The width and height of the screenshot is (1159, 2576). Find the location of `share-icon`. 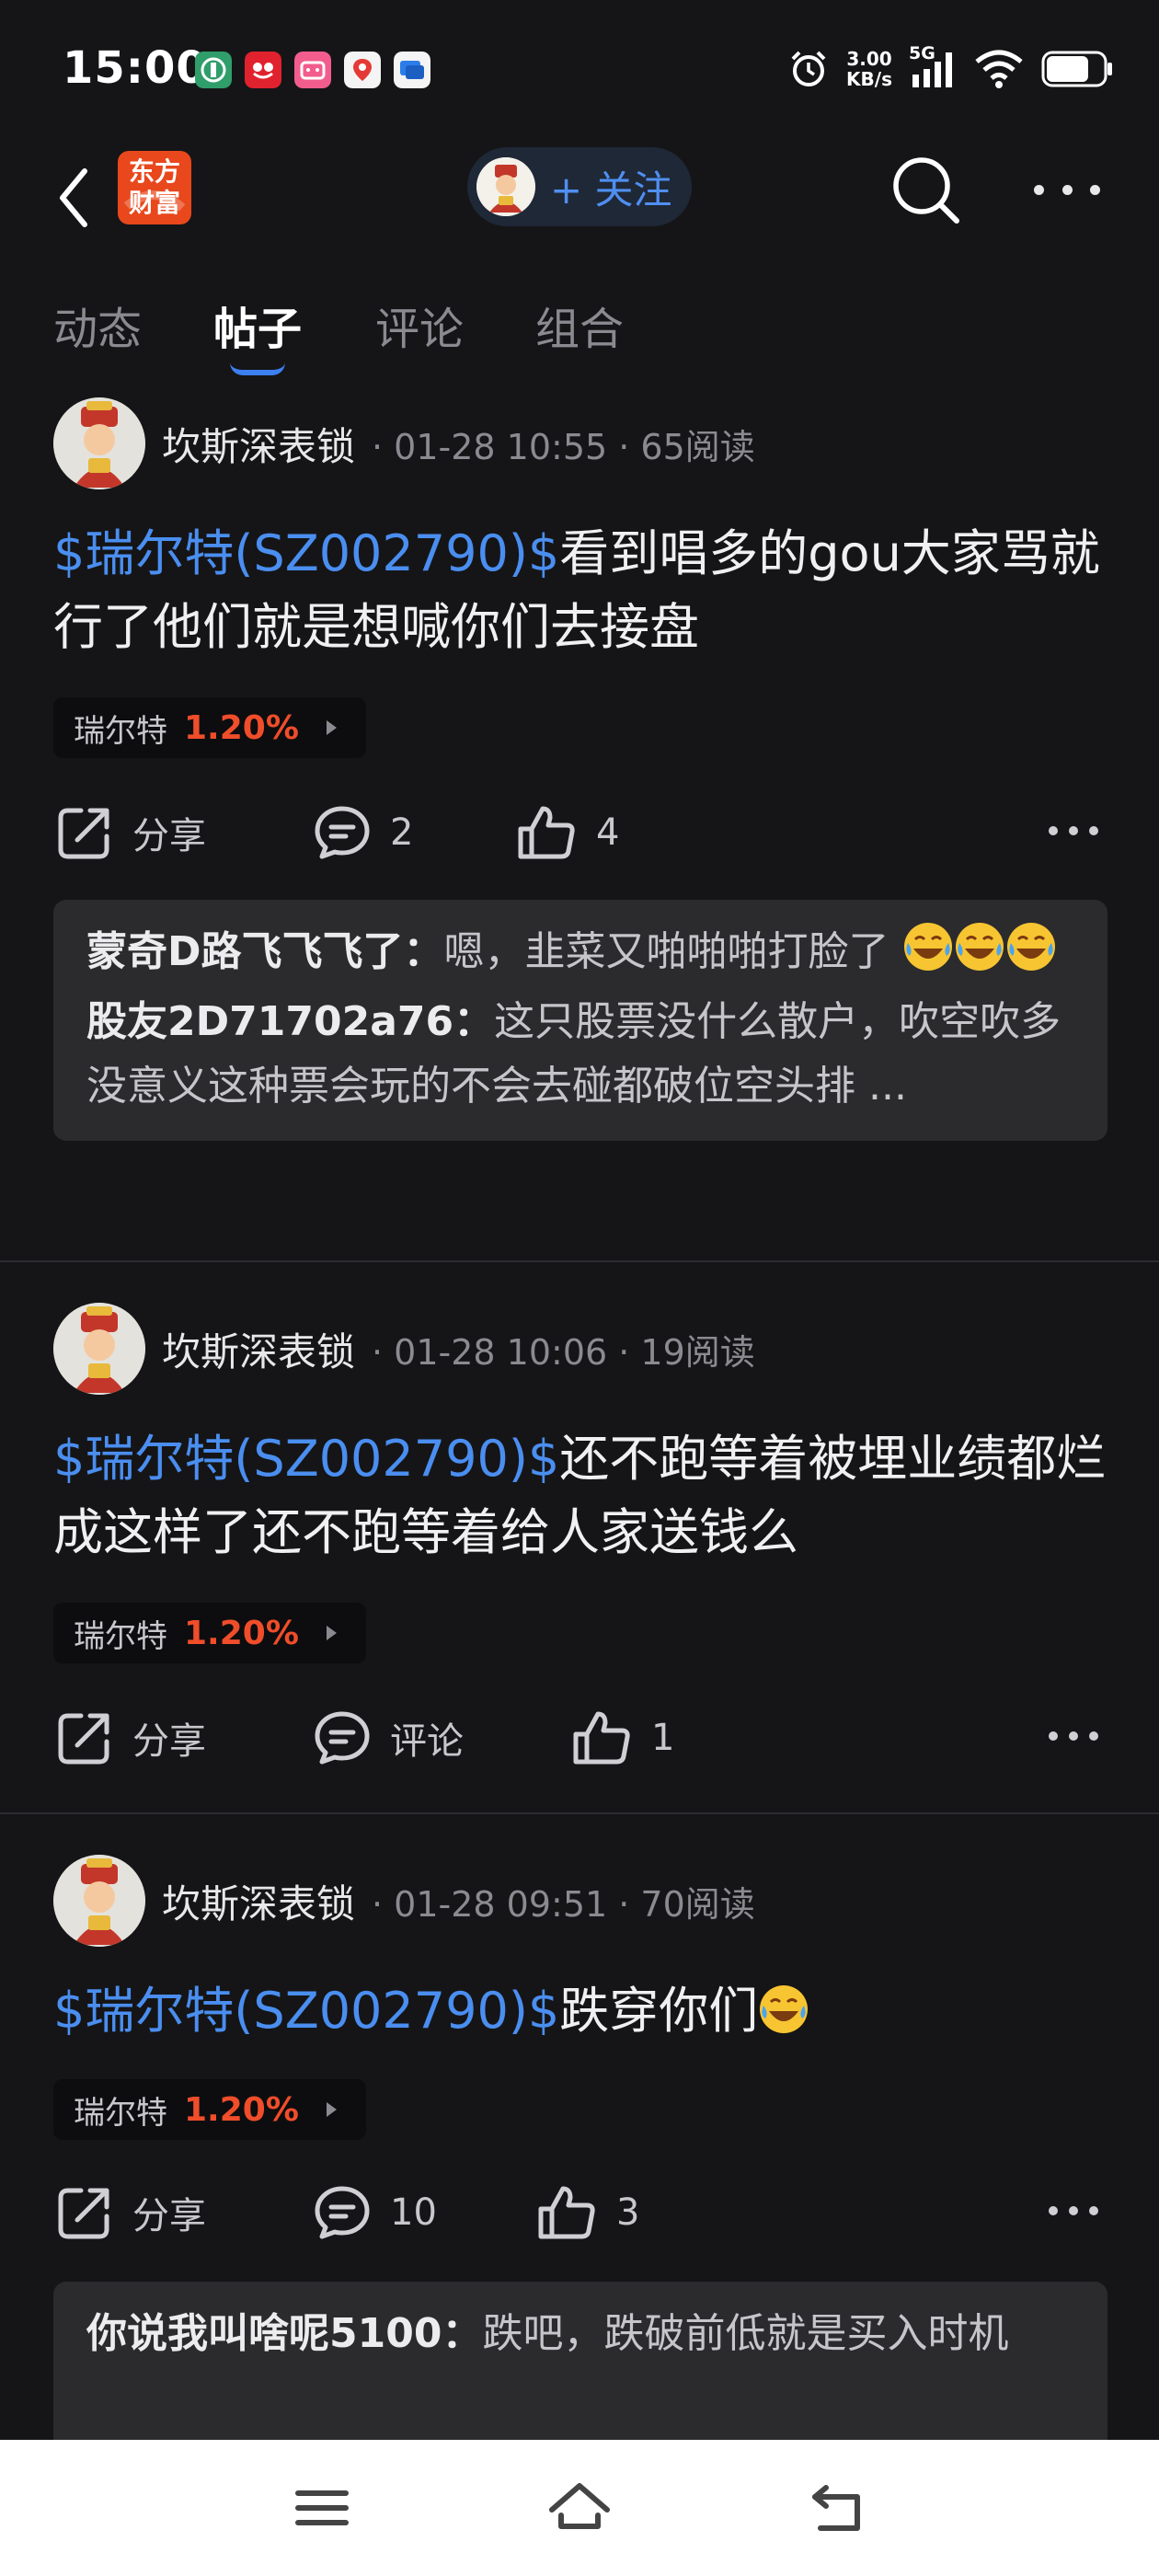

share-icon is located at coordinates (83, 1739).